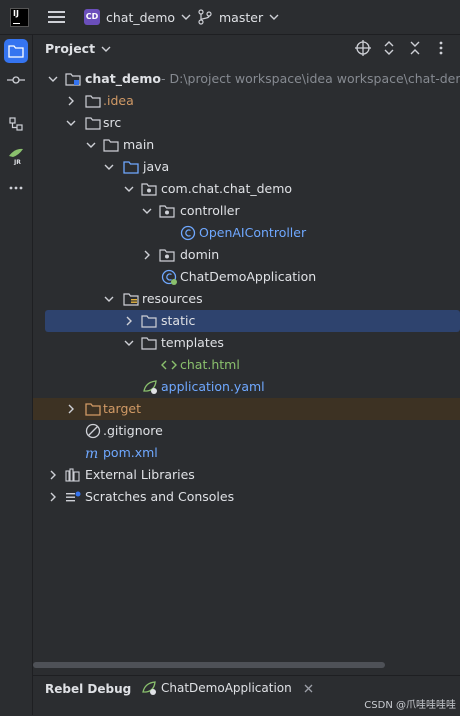 The height and width of the screenshot is (716, 460). Describe the element at coordinates (118, 100) in the screenshot. I see `tree-label: .idea` at that location.